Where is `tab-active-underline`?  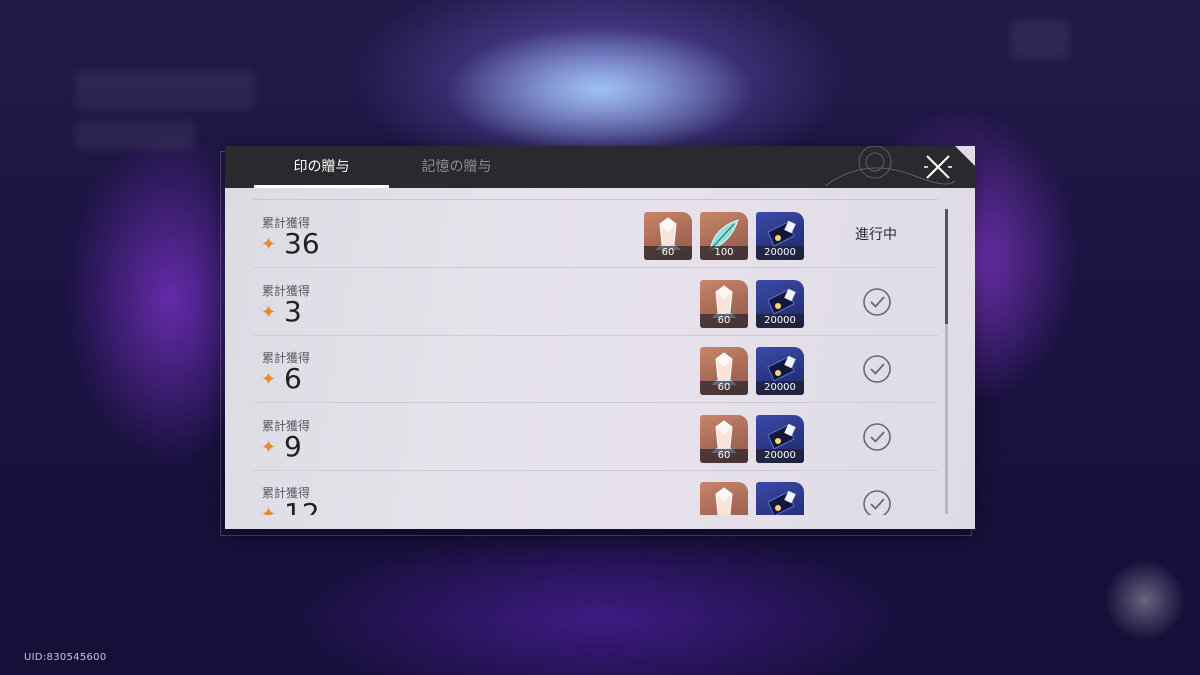
tab-active-underline is located at coordinates (321, 186).